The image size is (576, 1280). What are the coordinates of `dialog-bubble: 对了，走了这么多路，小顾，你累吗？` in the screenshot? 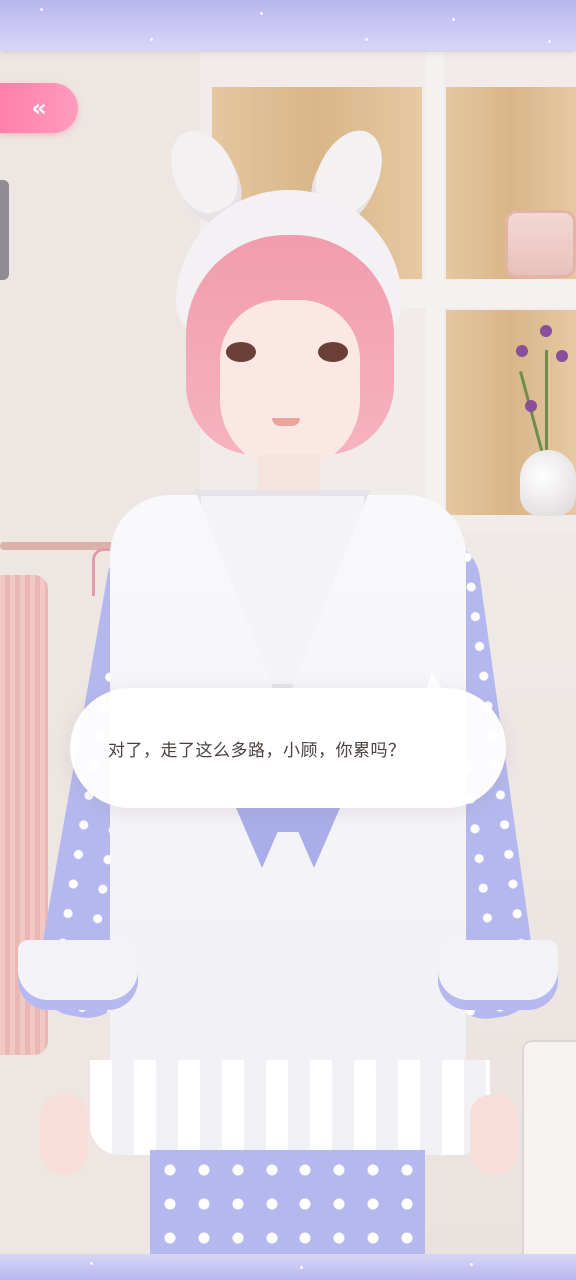 It's located at (288, 748).